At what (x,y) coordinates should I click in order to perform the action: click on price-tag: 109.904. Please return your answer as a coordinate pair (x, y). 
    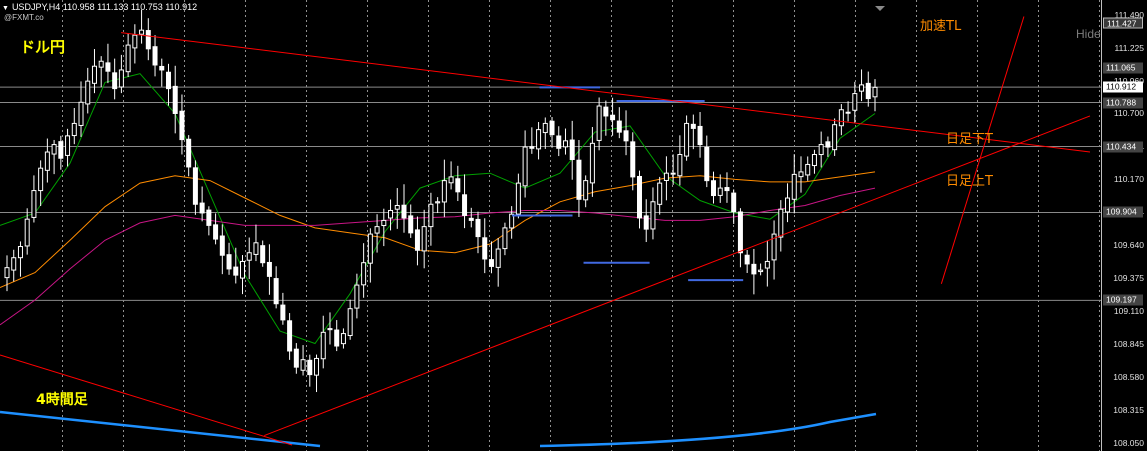
    Looking at the image, I should click on (1123, 212).